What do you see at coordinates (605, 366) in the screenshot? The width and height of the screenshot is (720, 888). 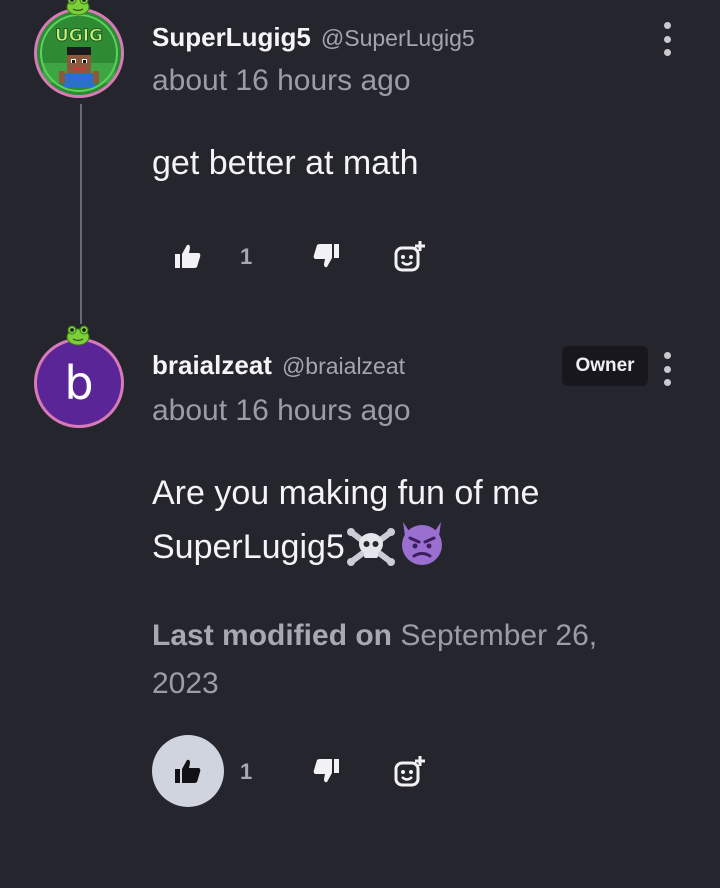 I see `owner-badge: Owner` at bounding box center [605, 366].